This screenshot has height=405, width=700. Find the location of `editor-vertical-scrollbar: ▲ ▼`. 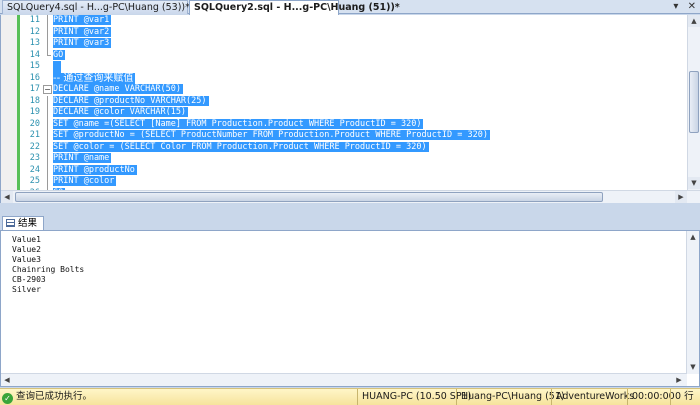

editor-vertical-scrollbar: ▲ ▼ is located at coordinates (693, 102).